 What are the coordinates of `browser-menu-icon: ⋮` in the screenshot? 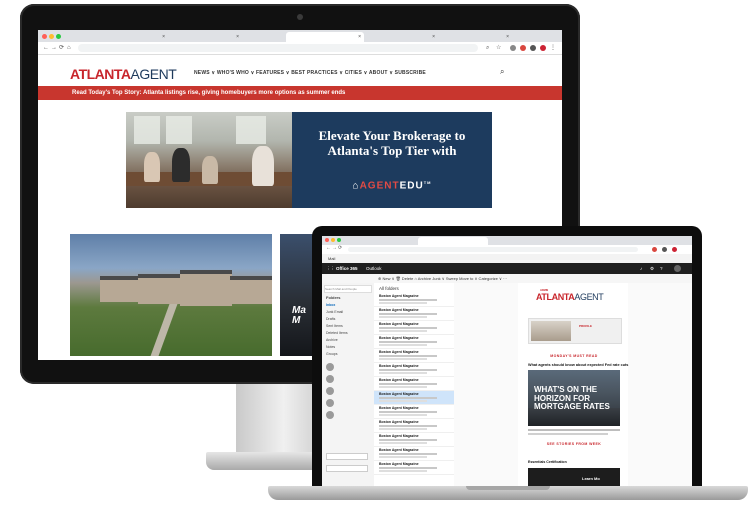 It's located at (553, 48).